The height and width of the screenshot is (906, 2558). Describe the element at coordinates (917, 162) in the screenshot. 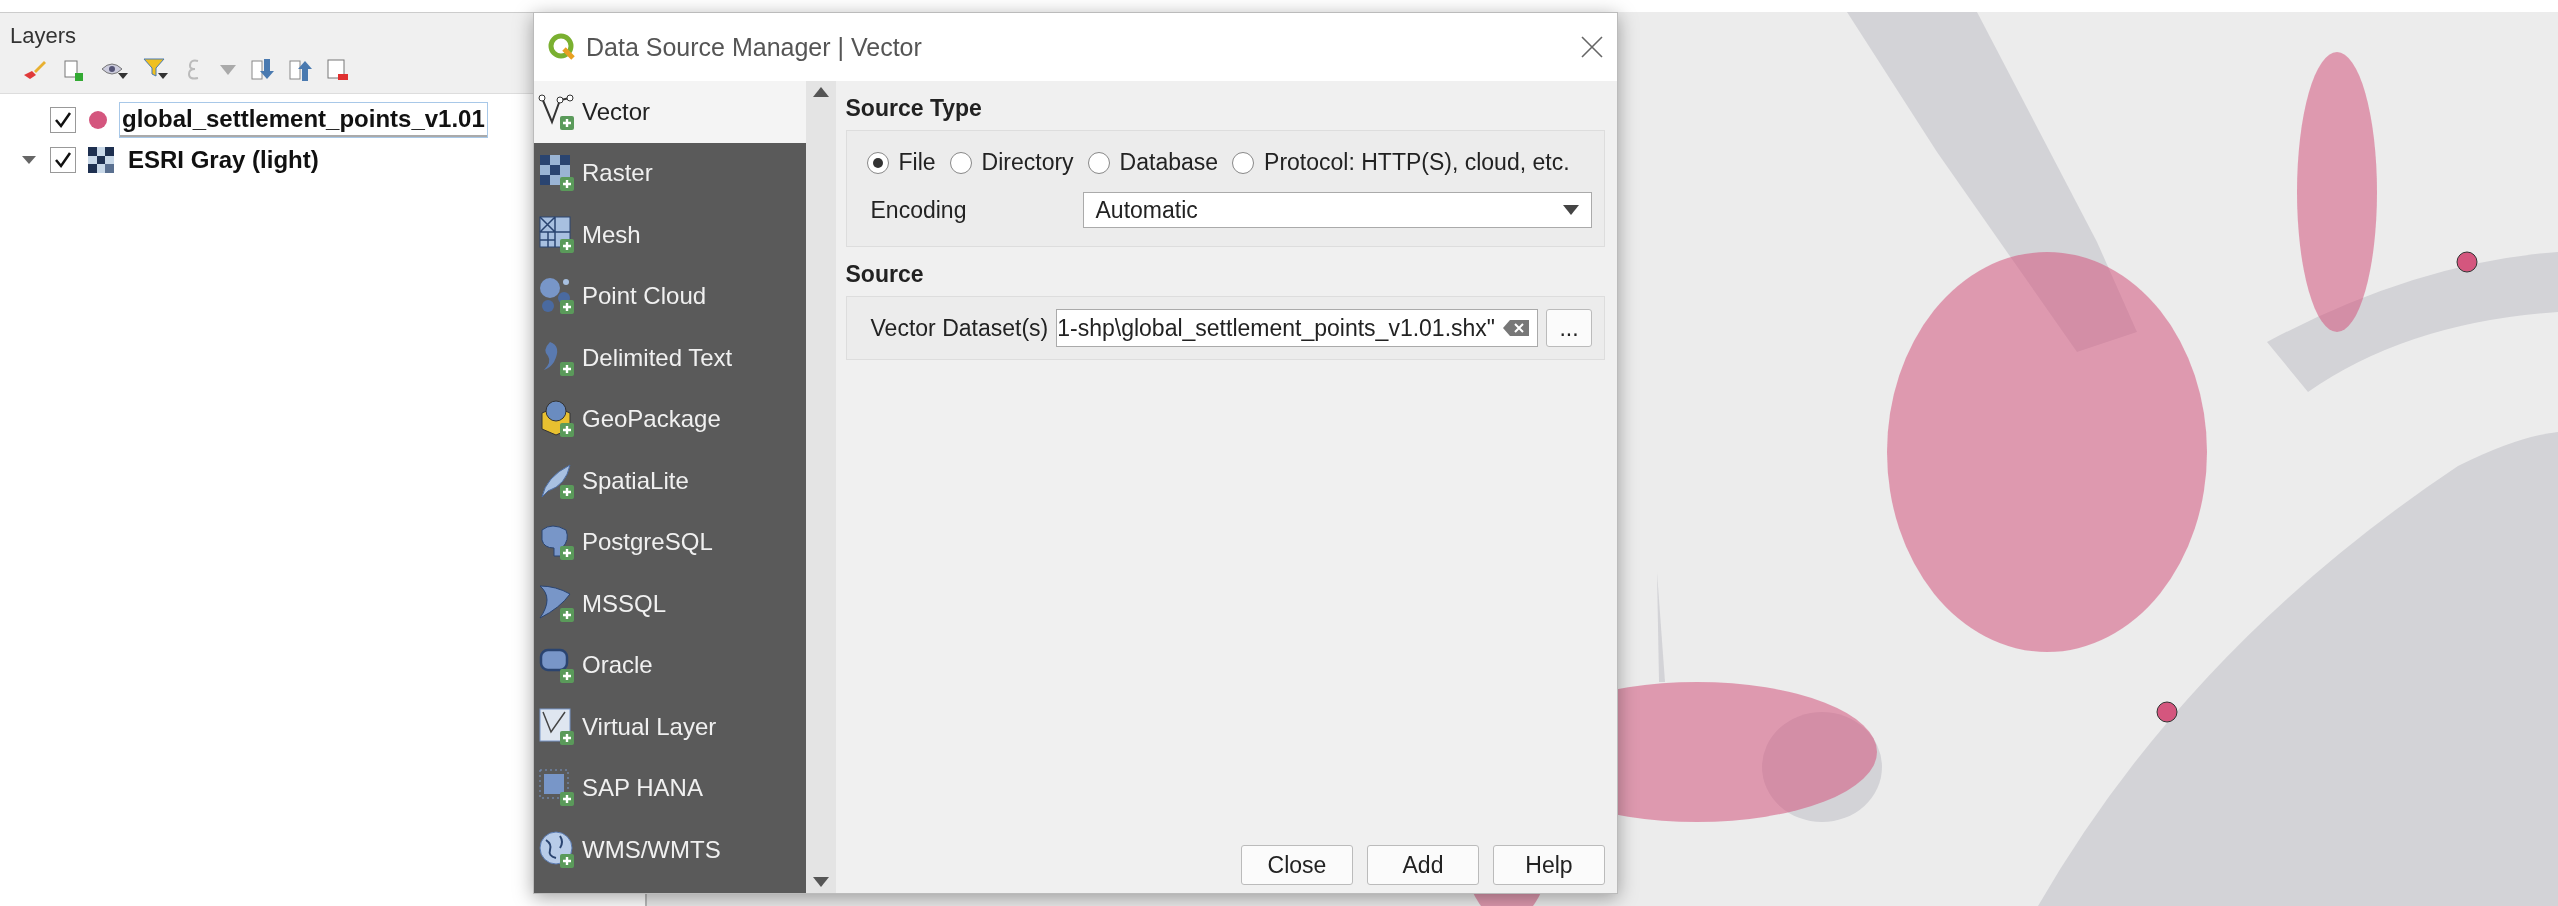

I see `radio-label: File` at that location.